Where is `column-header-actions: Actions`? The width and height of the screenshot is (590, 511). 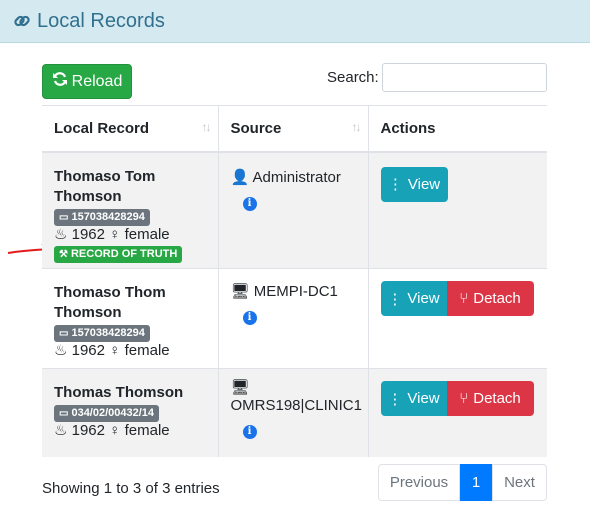 column-header-actions: Actions is located at coordinates (457, 129).